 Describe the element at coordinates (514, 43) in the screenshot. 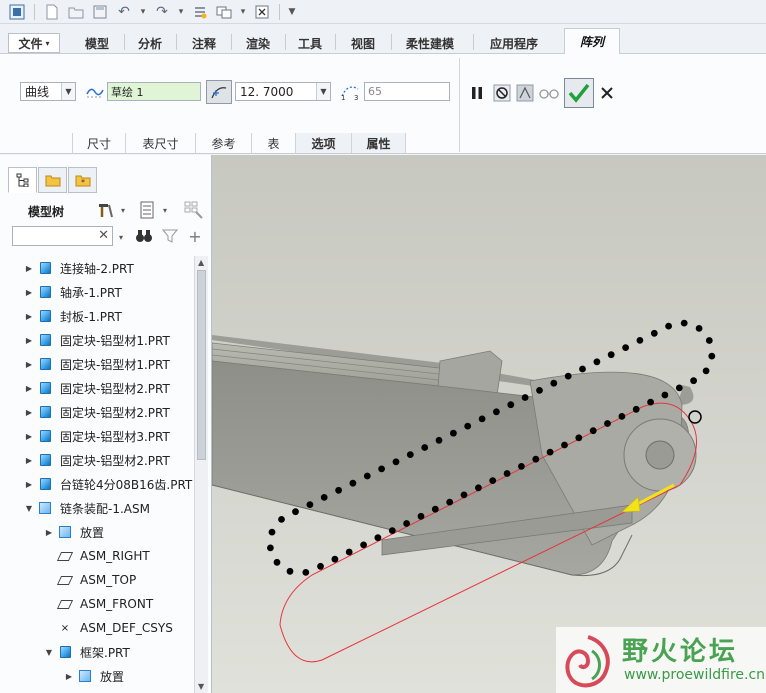

I see `tab-applications: 应用程序` at that location.